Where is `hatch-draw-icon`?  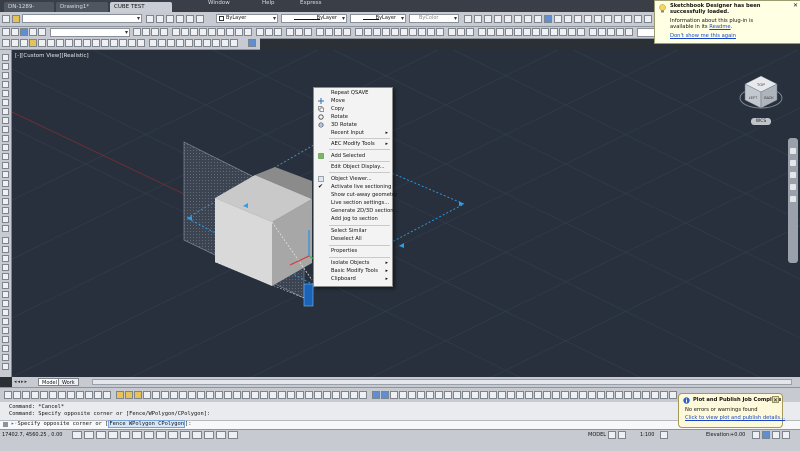
hatch-draw-icon is located at coordinates (5, 183).